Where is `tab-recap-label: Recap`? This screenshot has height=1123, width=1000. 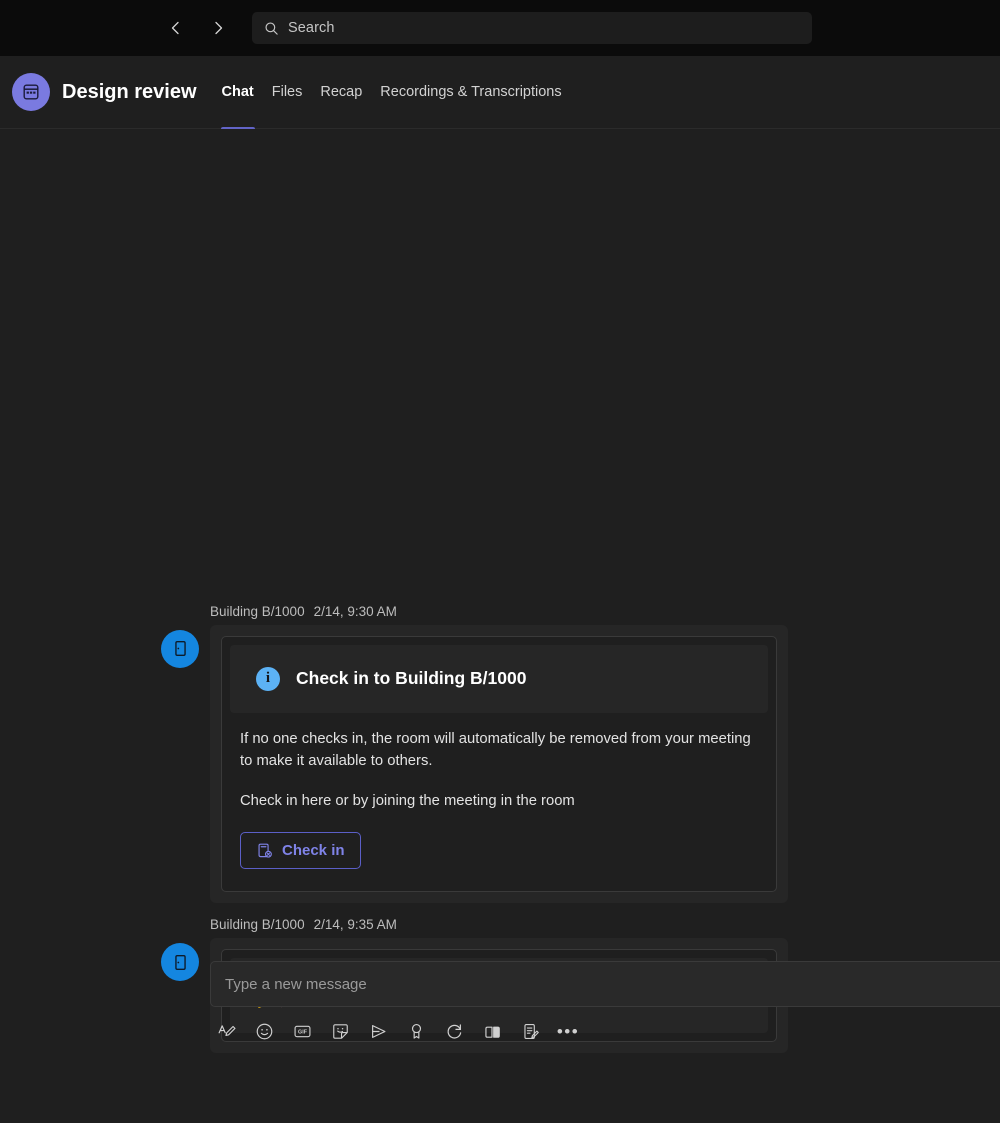
tab-recap-label: Recap is located at coordinates (341, 92).